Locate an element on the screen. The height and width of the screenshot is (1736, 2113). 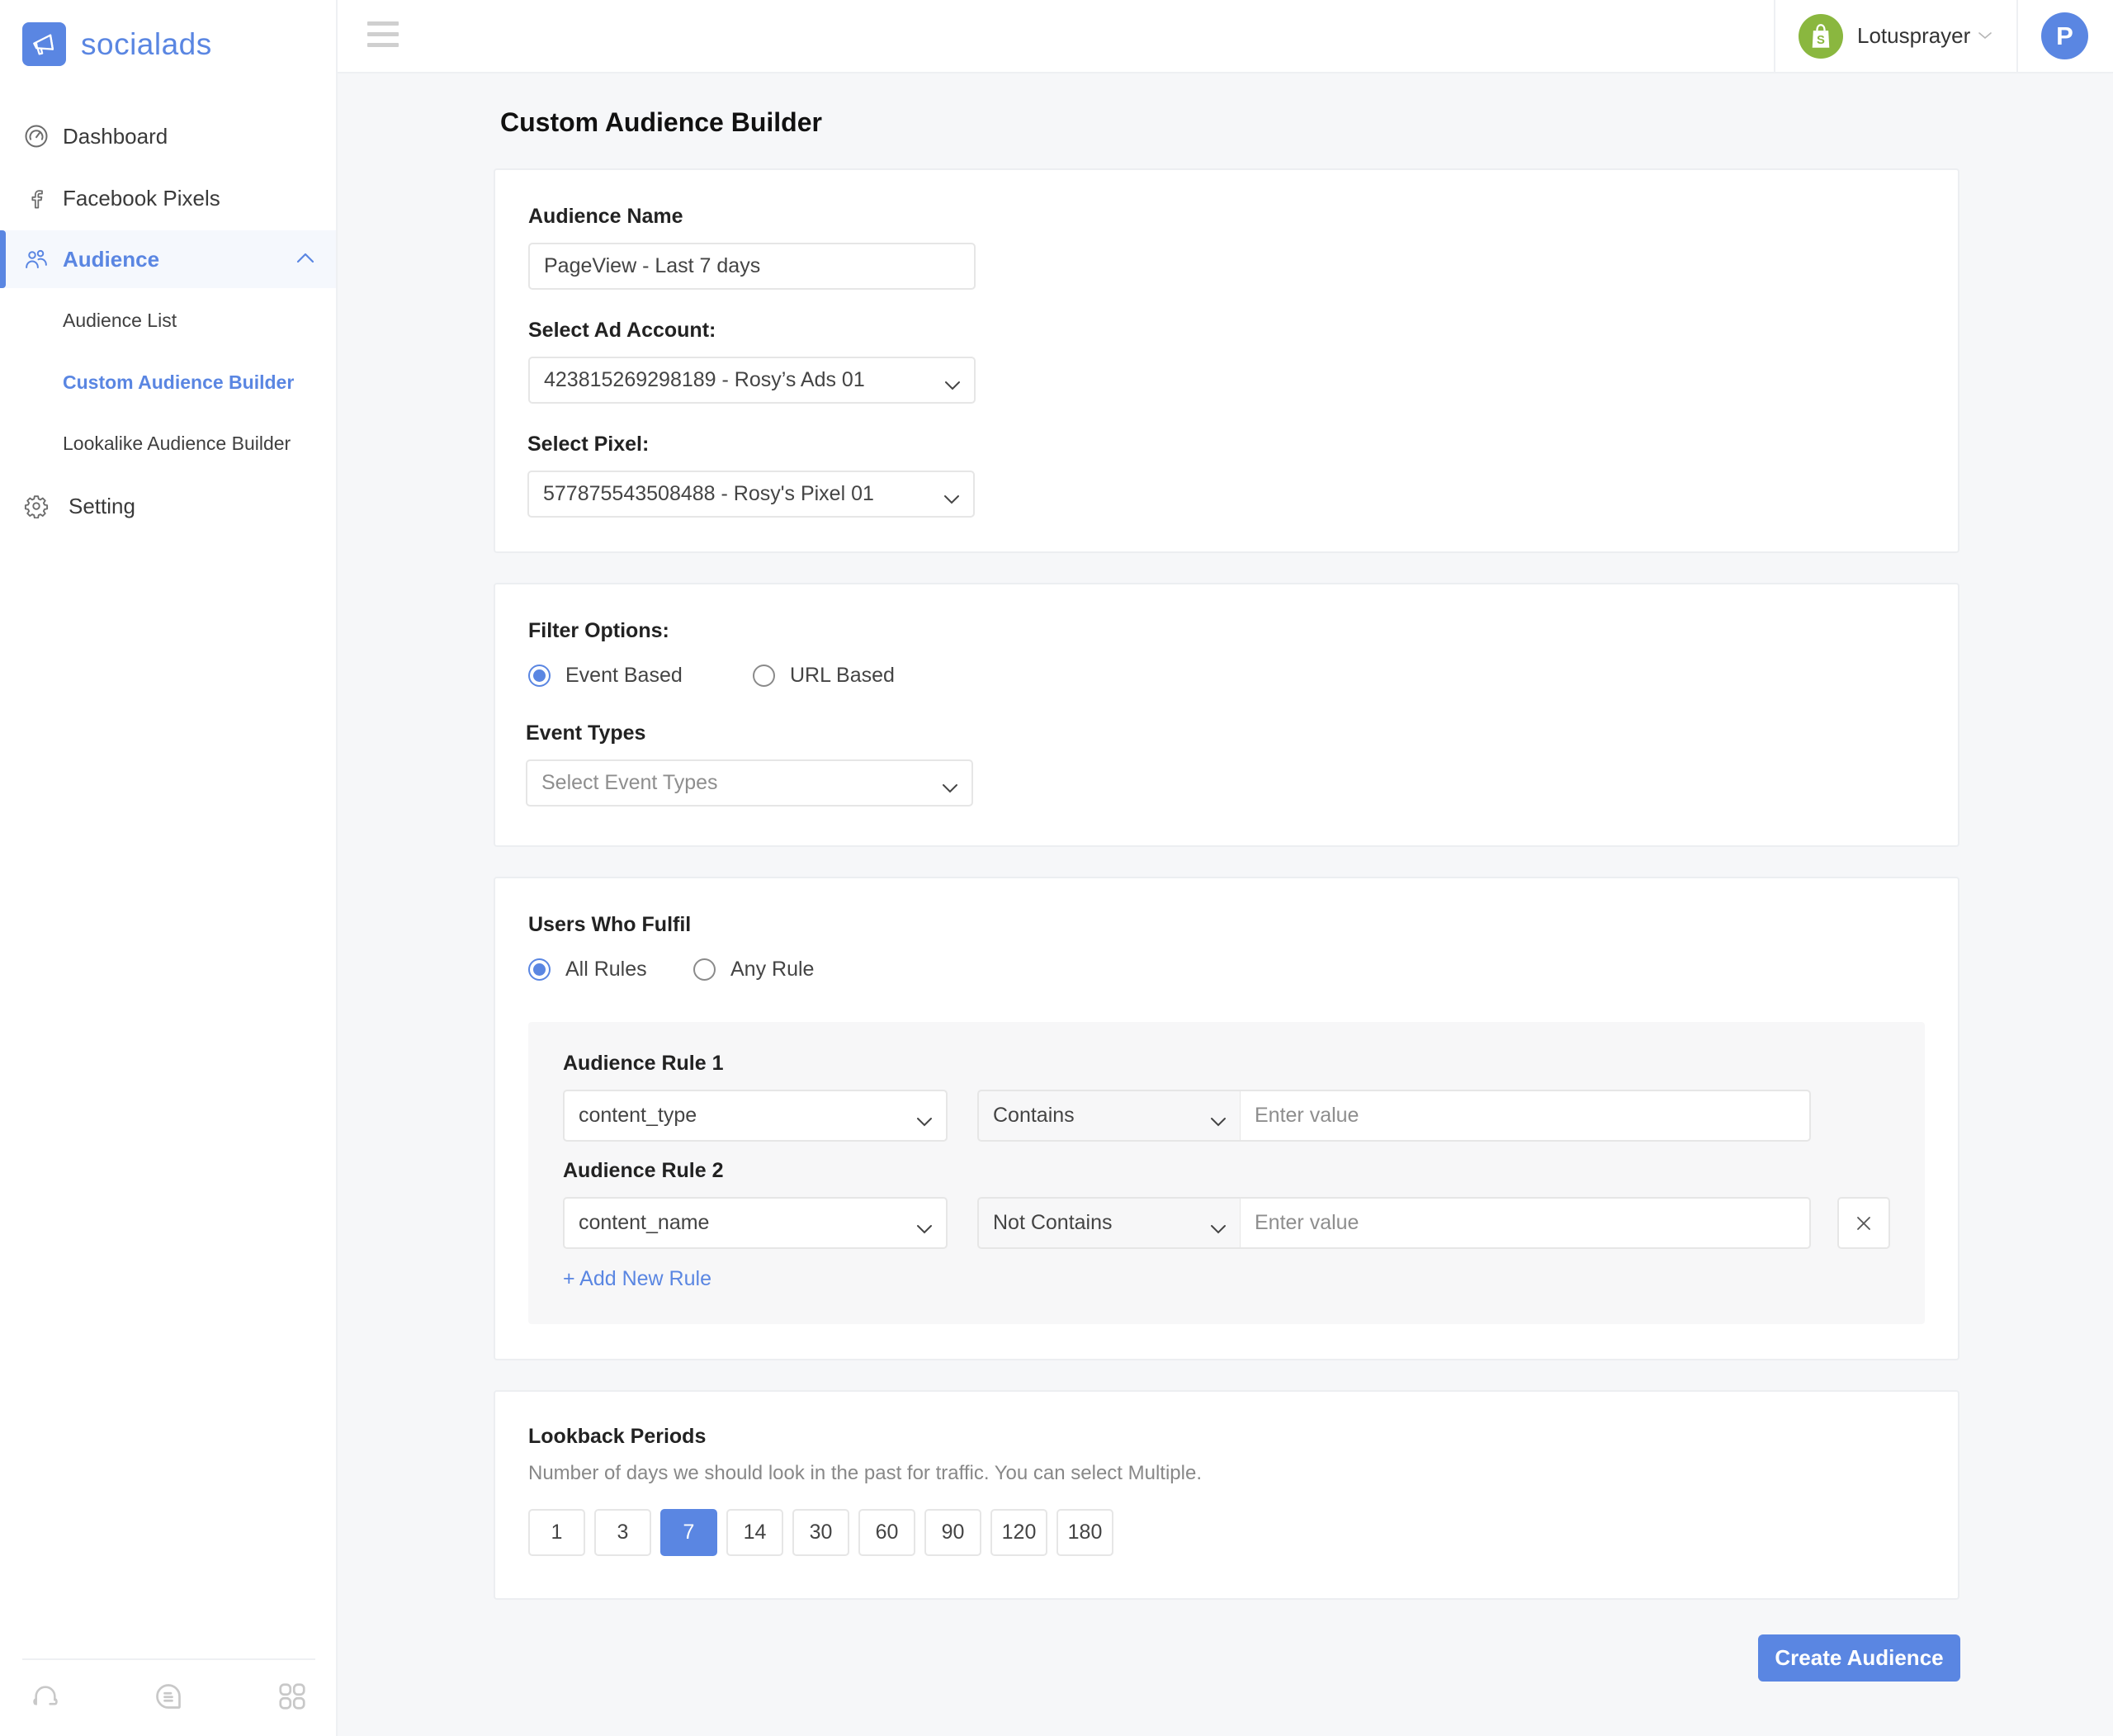
sidebar-item-audience: Audience is located at coordinates (168, 259).